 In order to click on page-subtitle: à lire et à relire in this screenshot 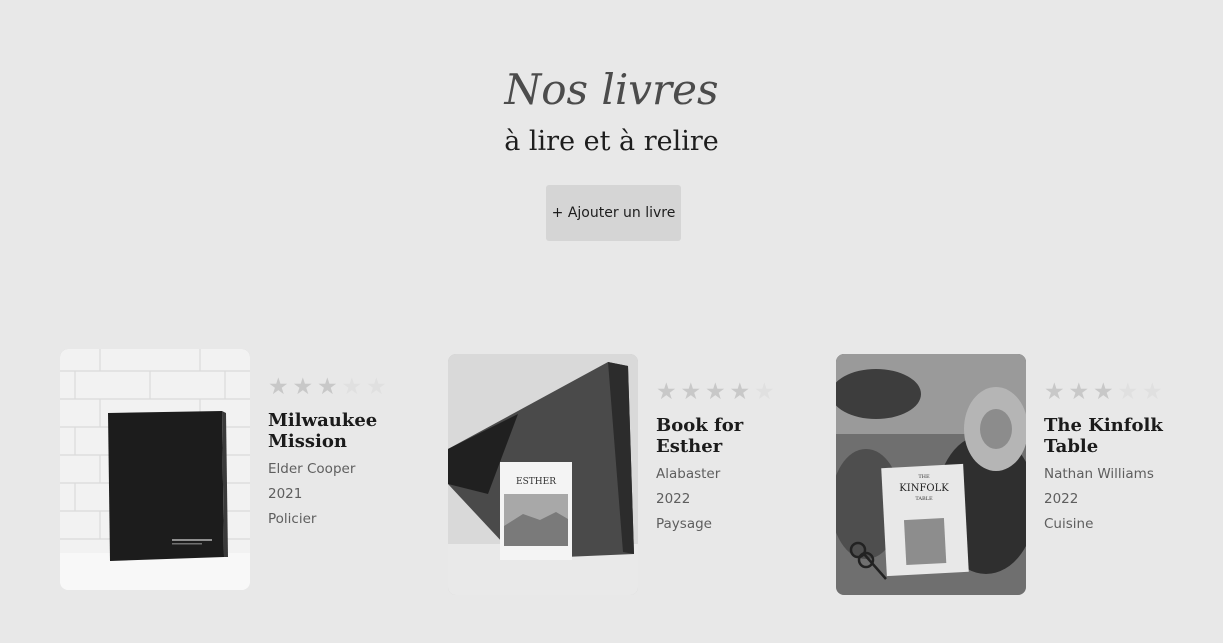, I will do `click(611, 141)`.